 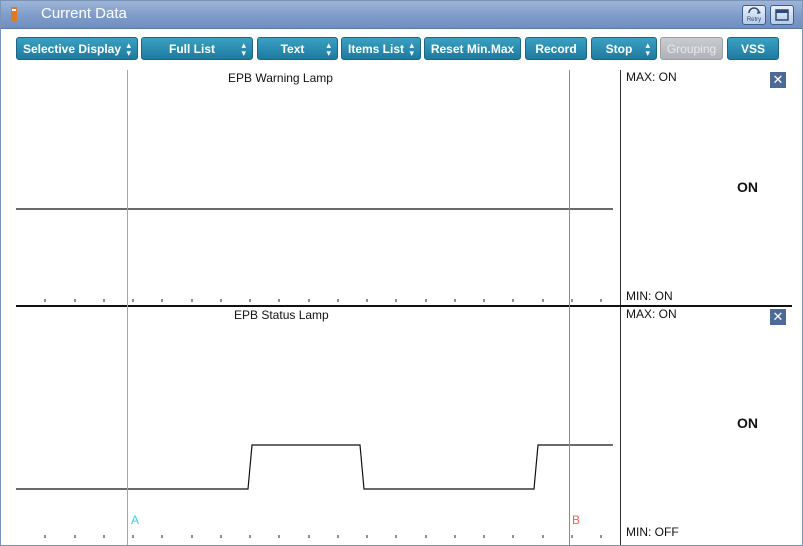 What do you see at coordinates (691, 48) in the screenshot?
I see `grouping-button: Grouping` at bounding box center [691, 48].